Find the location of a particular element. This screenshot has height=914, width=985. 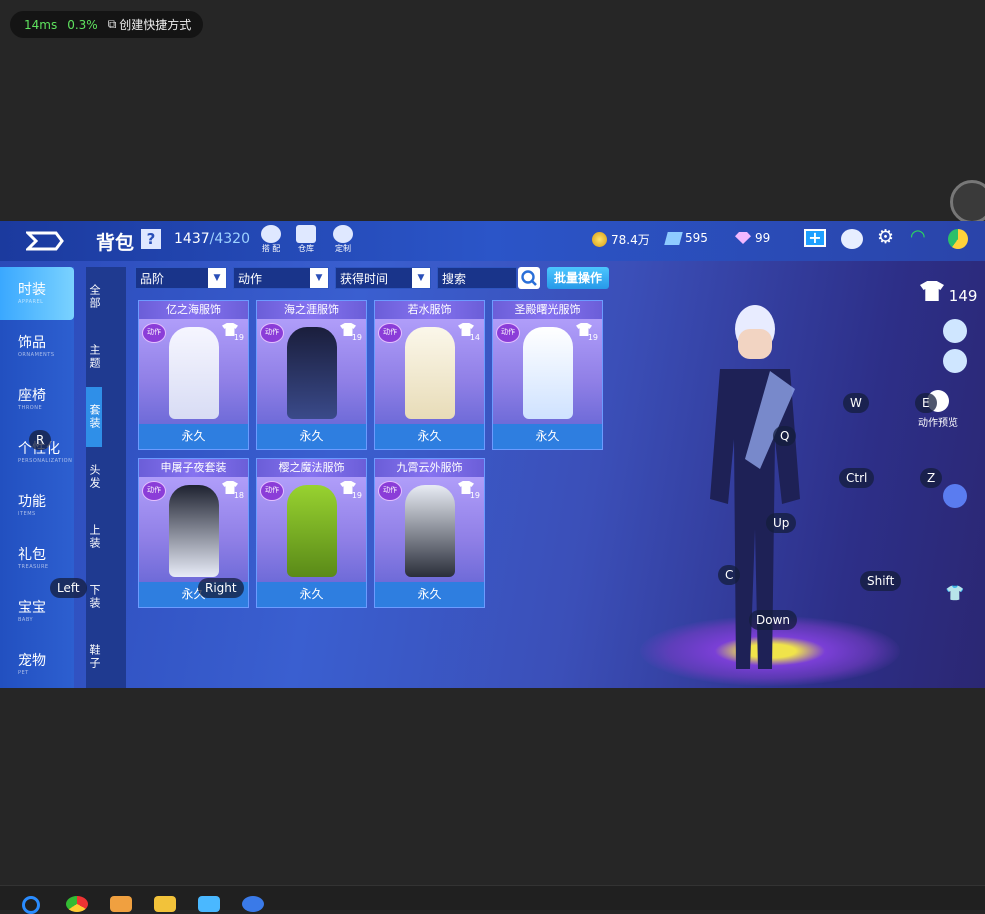

filter-bar: 品阶 ▼ 动作 ▼ 获得时间 ▼ 搜索 is located at coordinates (326, 278).